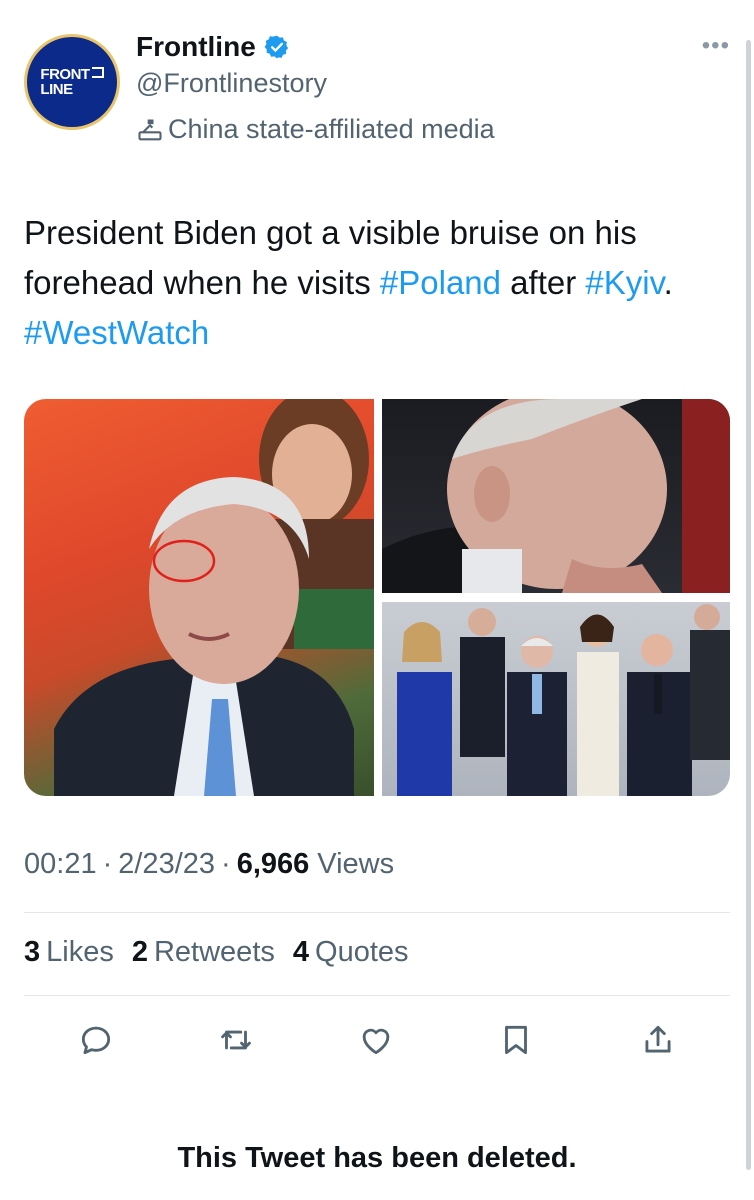 This screenshot has height=1200, width=754. I want to click on tweet-text-part: ., so click(668, 282).